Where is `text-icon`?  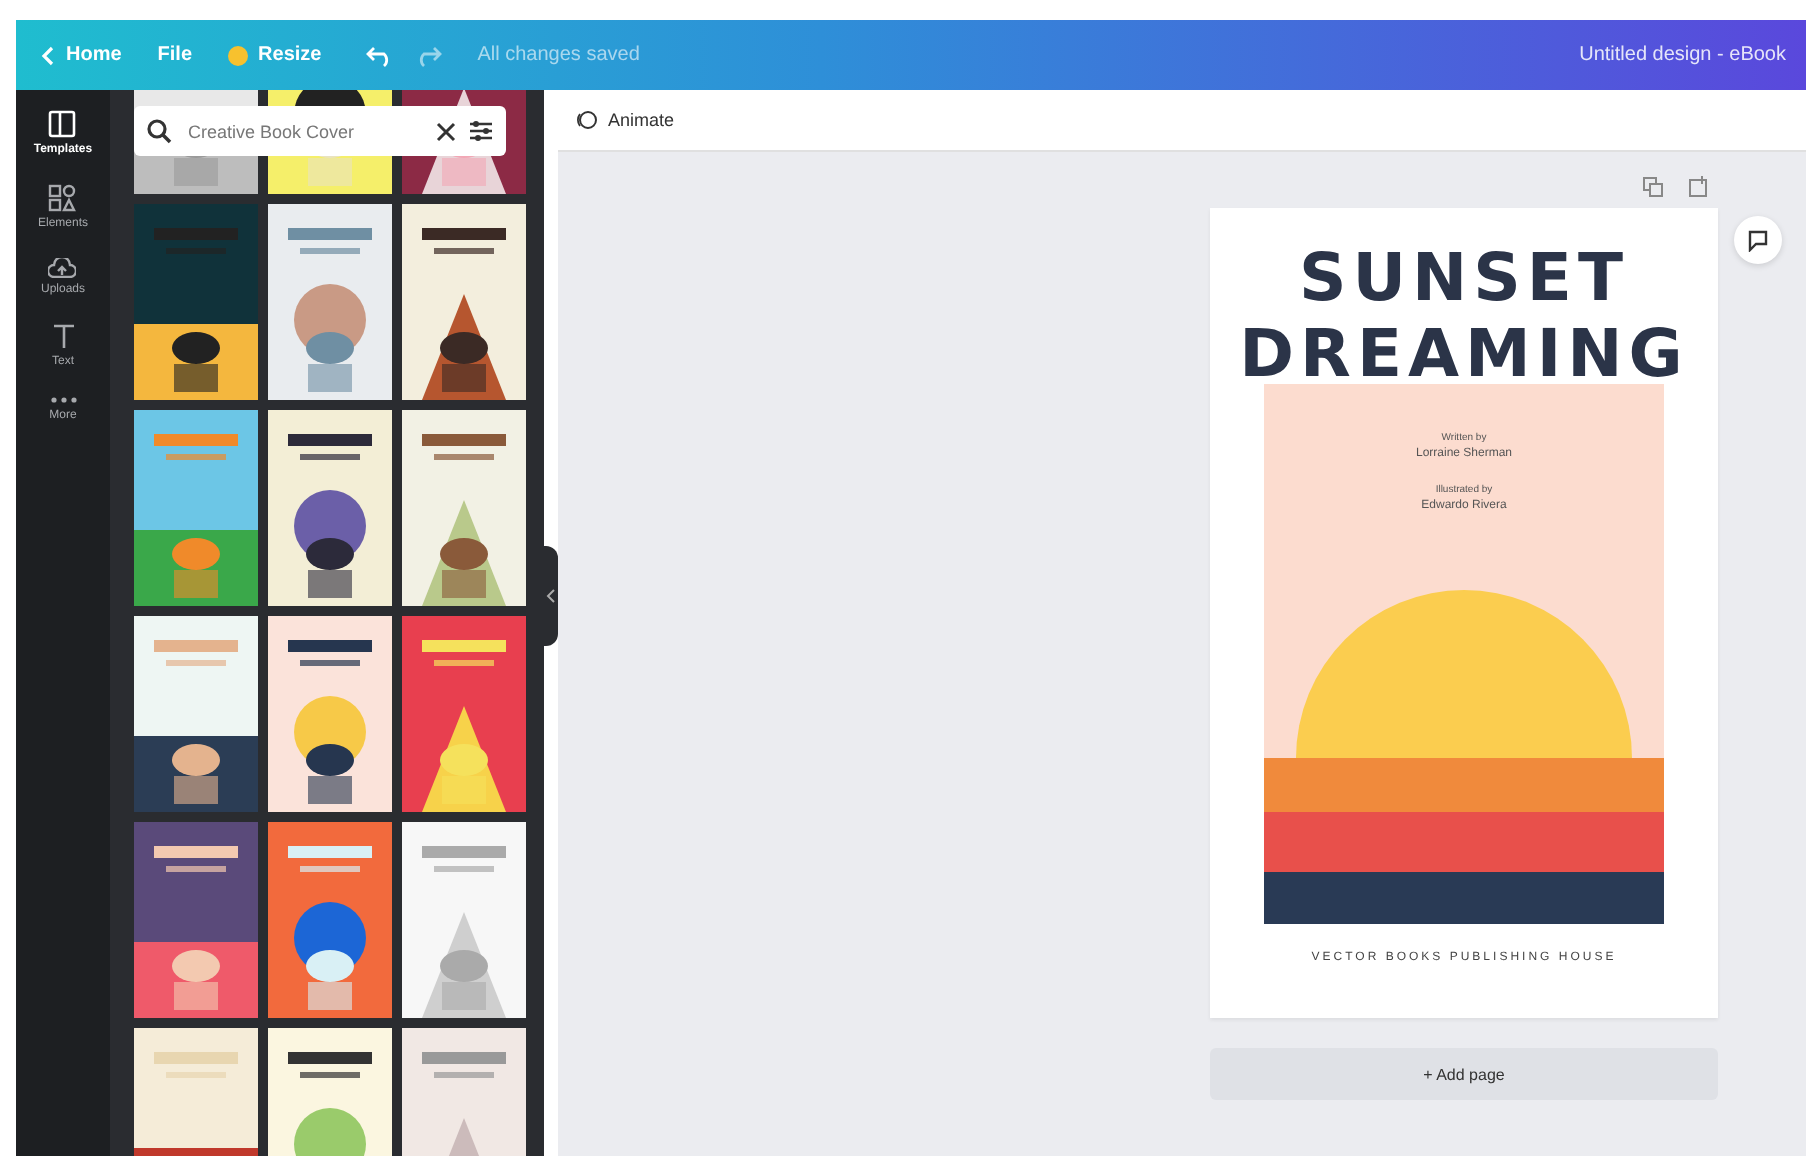
text-icon is located at coordinates (63, 337).